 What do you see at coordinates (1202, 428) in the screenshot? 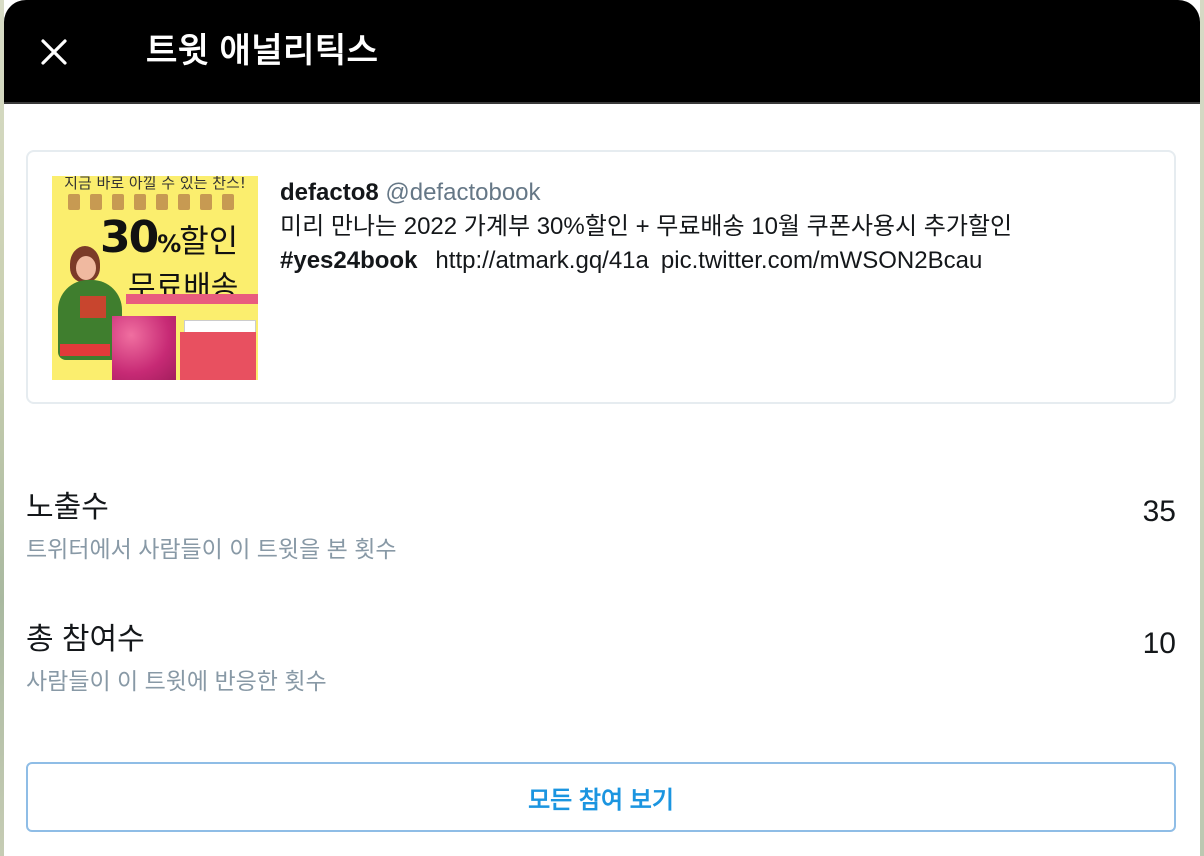
I see `background-edge-right` at bounding box center [1202, 428].